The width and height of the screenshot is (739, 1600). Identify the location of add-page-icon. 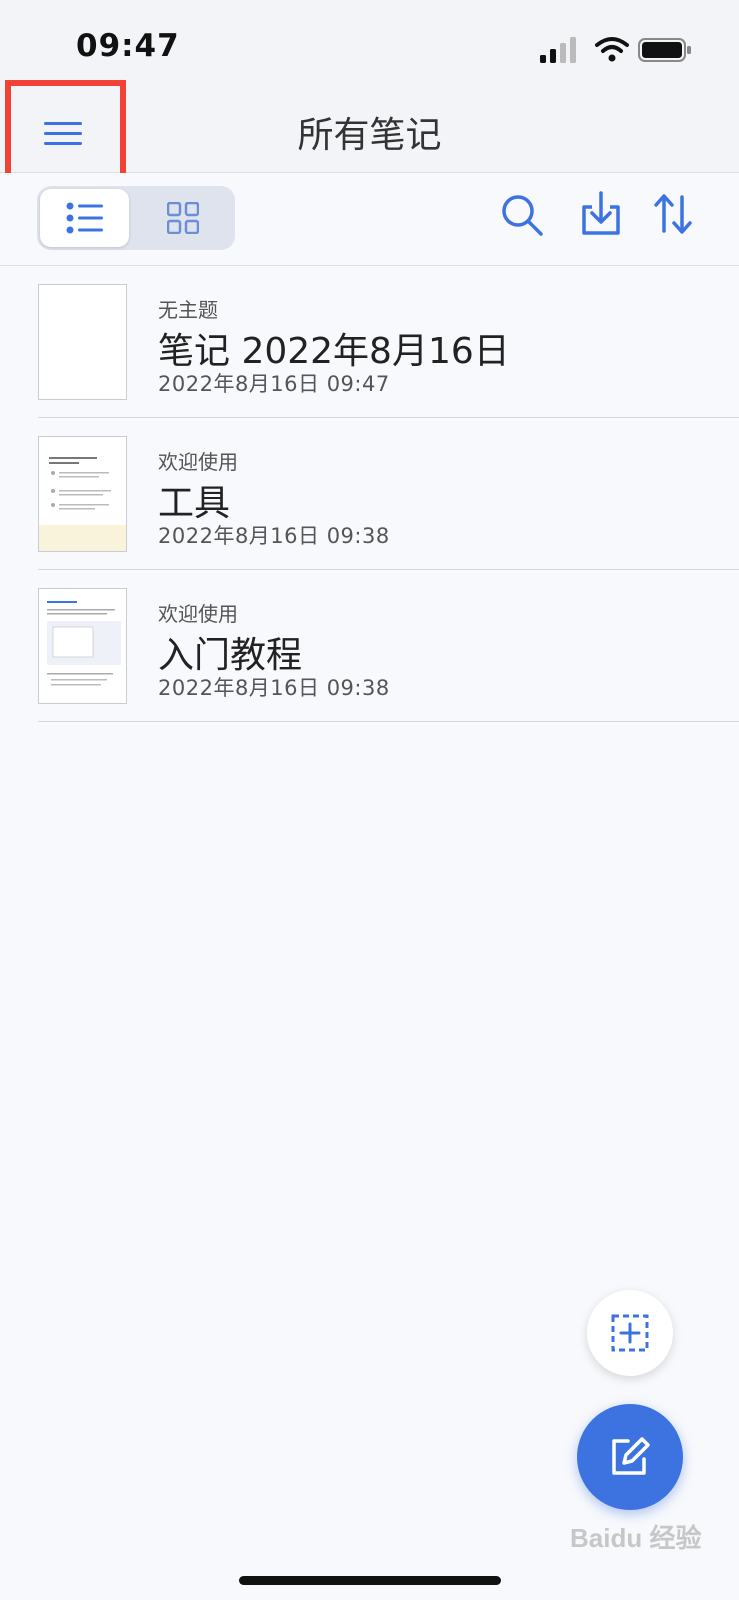
(630, 1333).